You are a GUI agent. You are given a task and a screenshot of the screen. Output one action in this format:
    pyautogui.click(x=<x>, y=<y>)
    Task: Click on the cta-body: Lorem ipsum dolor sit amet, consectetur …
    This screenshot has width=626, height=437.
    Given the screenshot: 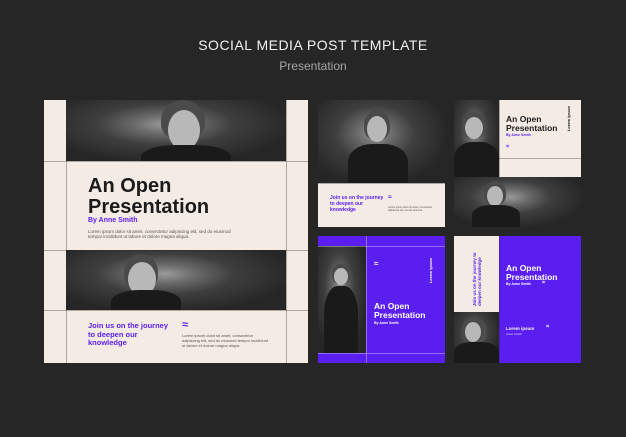 What is the action you would take?
    pyautogui.click(x=225, y=340)
    